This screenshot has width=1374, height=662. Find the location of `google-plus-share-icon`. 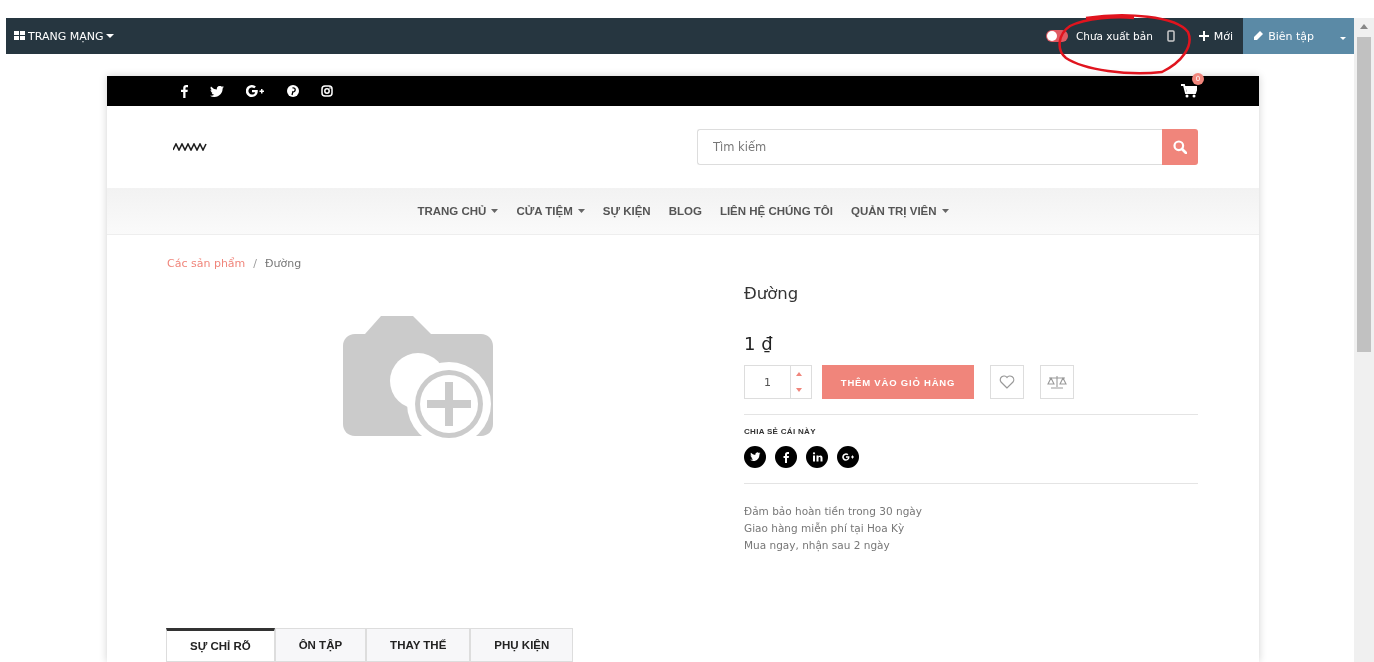

google-plus-share-icon is located at coordinates (848, 457).